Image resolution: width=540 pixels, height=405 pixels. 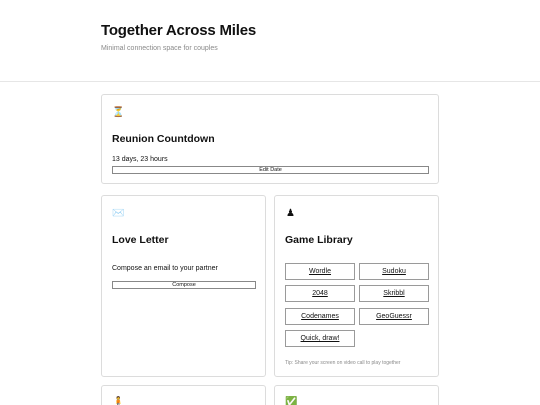 What do you see at coordinates (356, 395) in the screenshot?
I see `bottom-right-card: ✅` at bounding box center [356, 395].